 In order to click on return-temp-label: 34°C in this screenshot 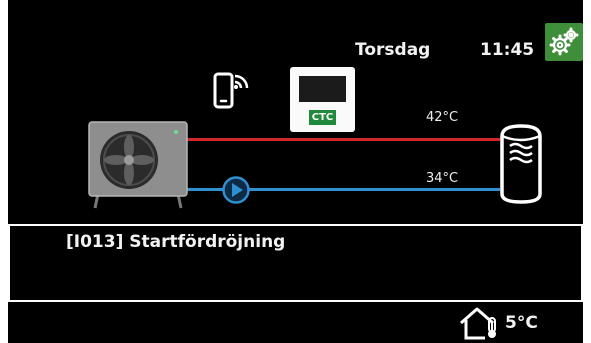, I will do `click(442, 178)`.